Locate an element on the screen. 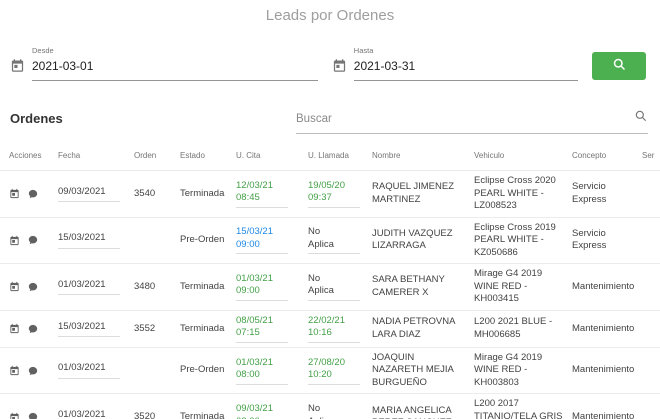  date-from-box: Desde is located at coordinates (175, 63).